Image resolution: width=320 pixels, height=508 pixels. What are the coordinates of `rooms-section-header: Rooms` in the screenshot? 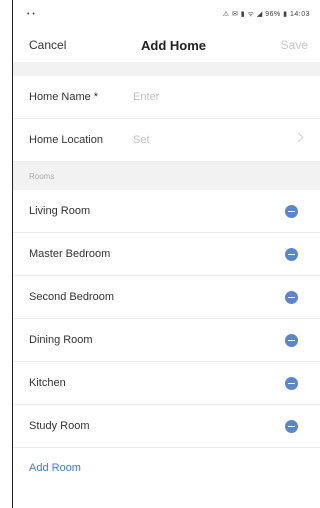 It's located at (166, 176).